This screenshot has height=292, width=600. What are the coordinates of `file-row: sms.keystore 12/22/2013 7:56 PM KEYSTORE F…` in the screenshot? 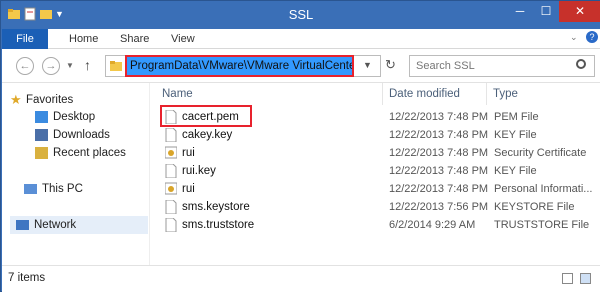 It's located at (375, 207).